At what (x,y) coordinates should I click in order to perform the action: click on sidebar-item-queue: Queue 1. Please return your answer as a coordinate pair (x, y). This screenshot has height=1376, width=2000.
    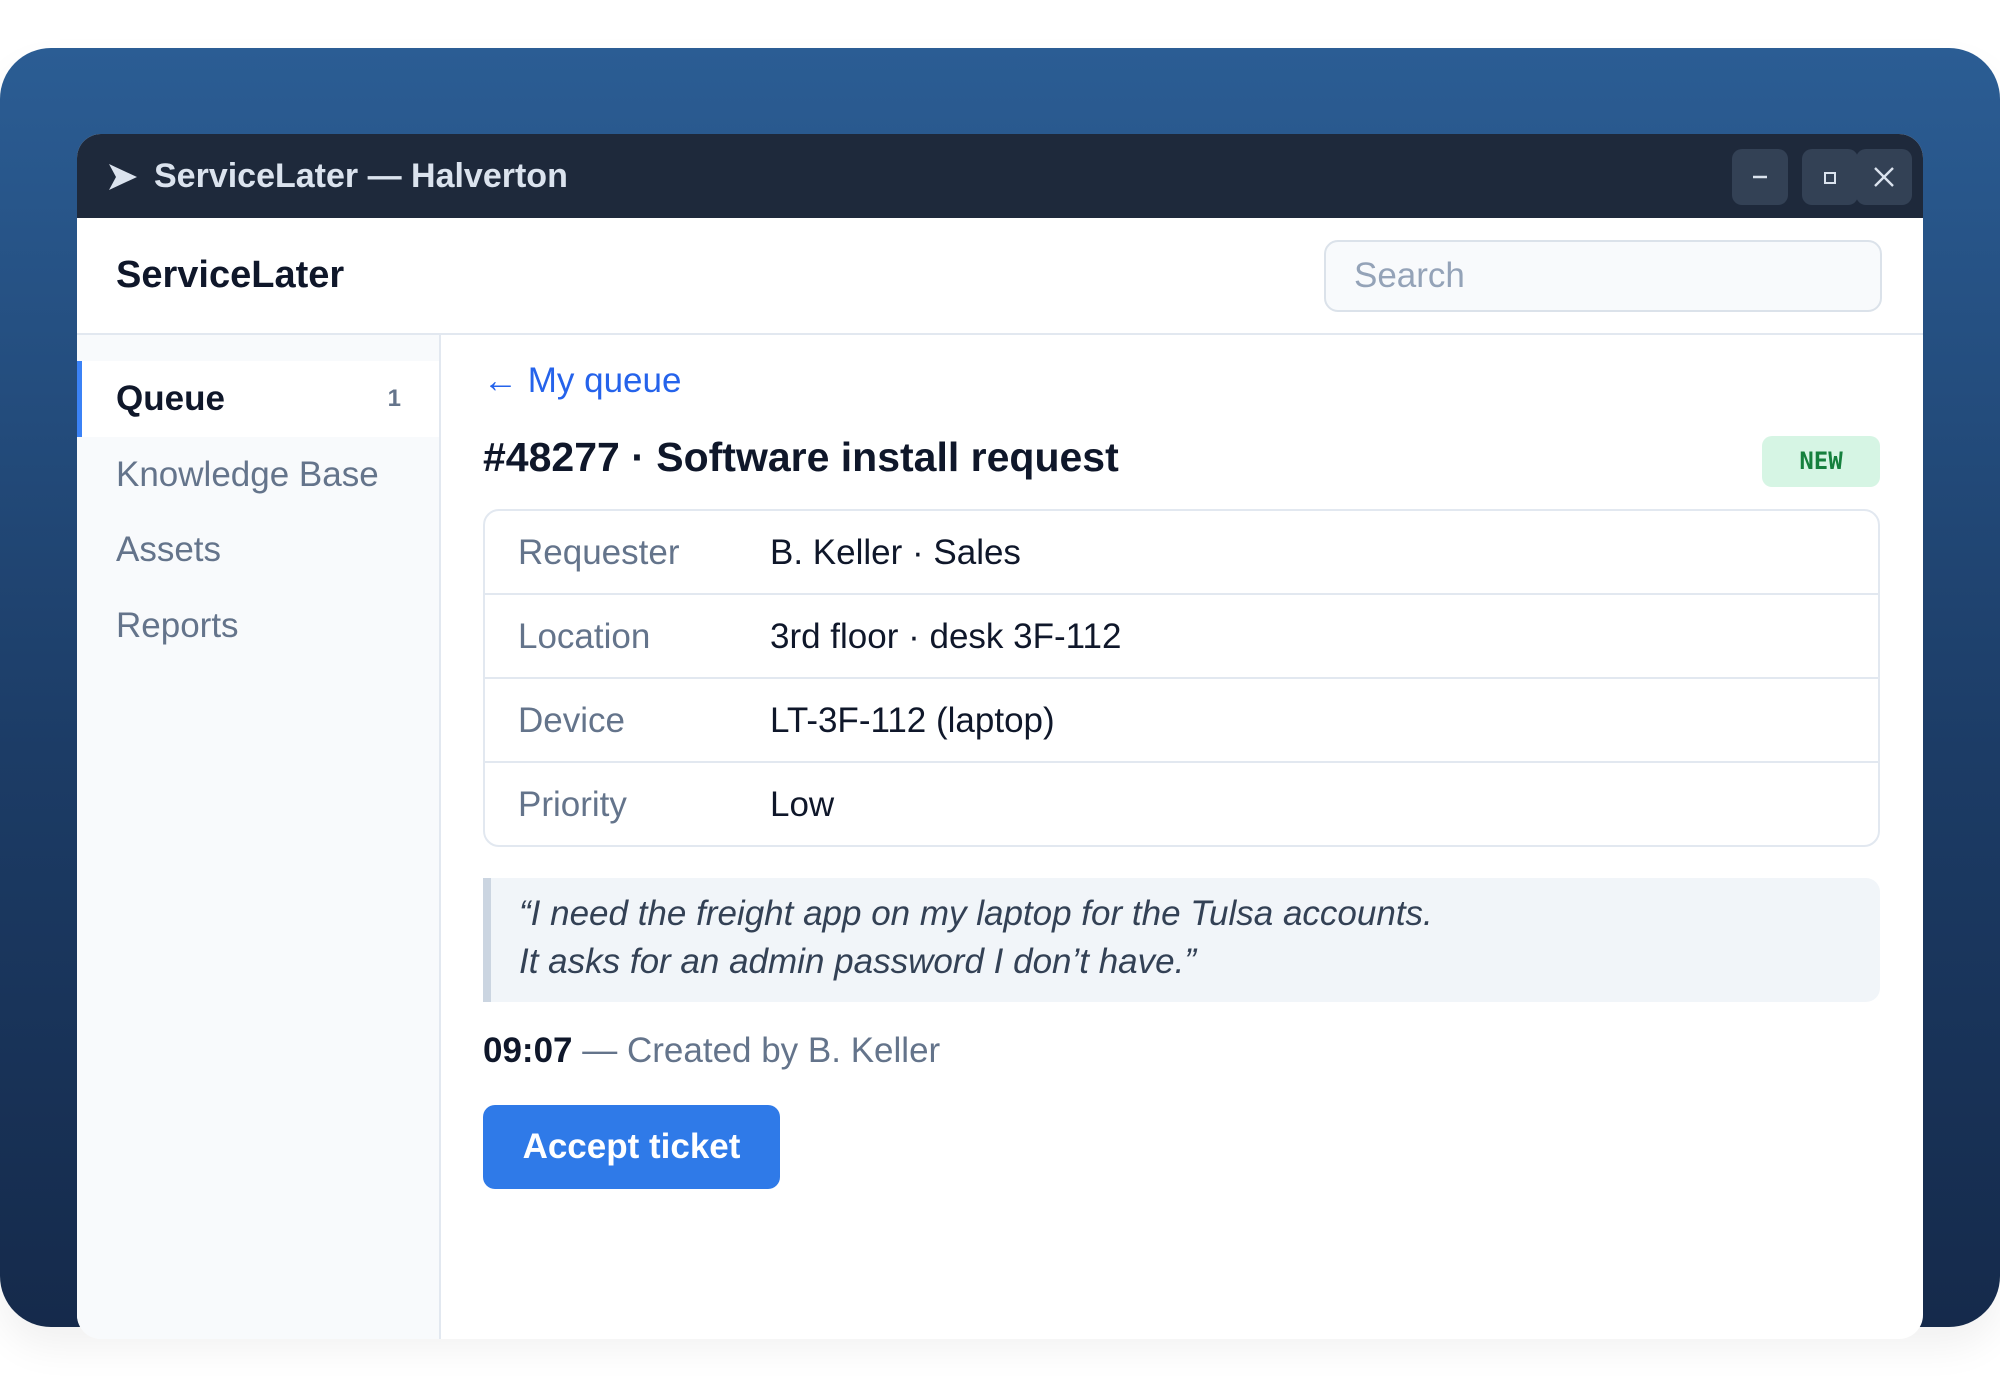
    Looking at the image, I should click on (258, 399).